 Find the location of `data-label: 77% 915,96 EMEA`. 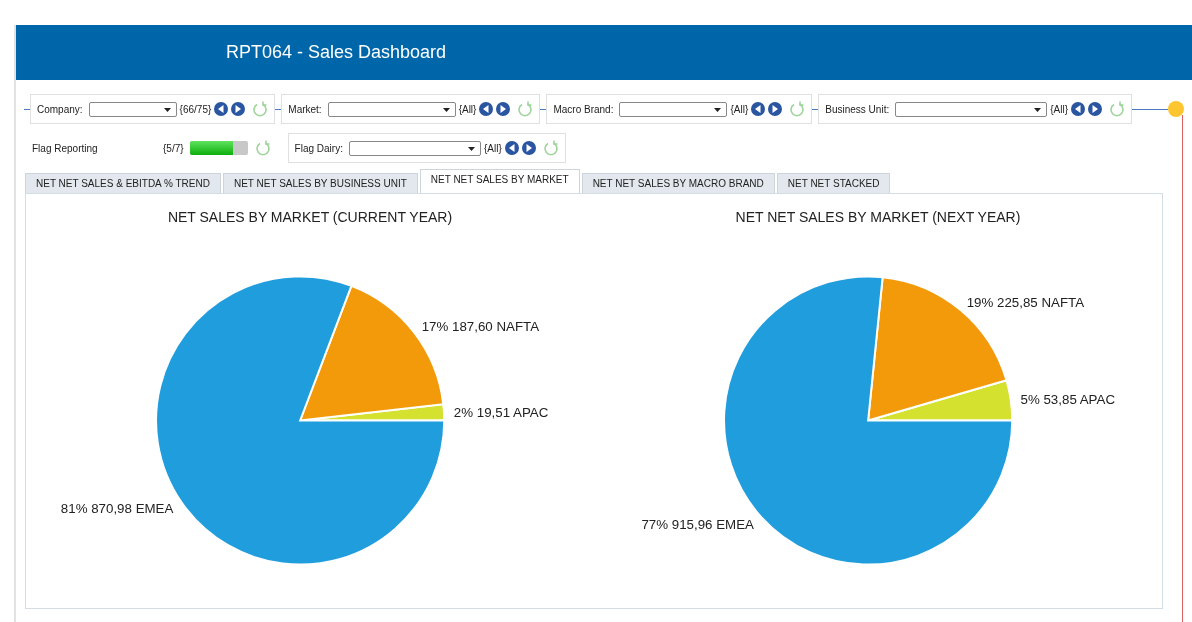

data-label: 77% 915,96 EMEA is located at coordinates (697, 524).